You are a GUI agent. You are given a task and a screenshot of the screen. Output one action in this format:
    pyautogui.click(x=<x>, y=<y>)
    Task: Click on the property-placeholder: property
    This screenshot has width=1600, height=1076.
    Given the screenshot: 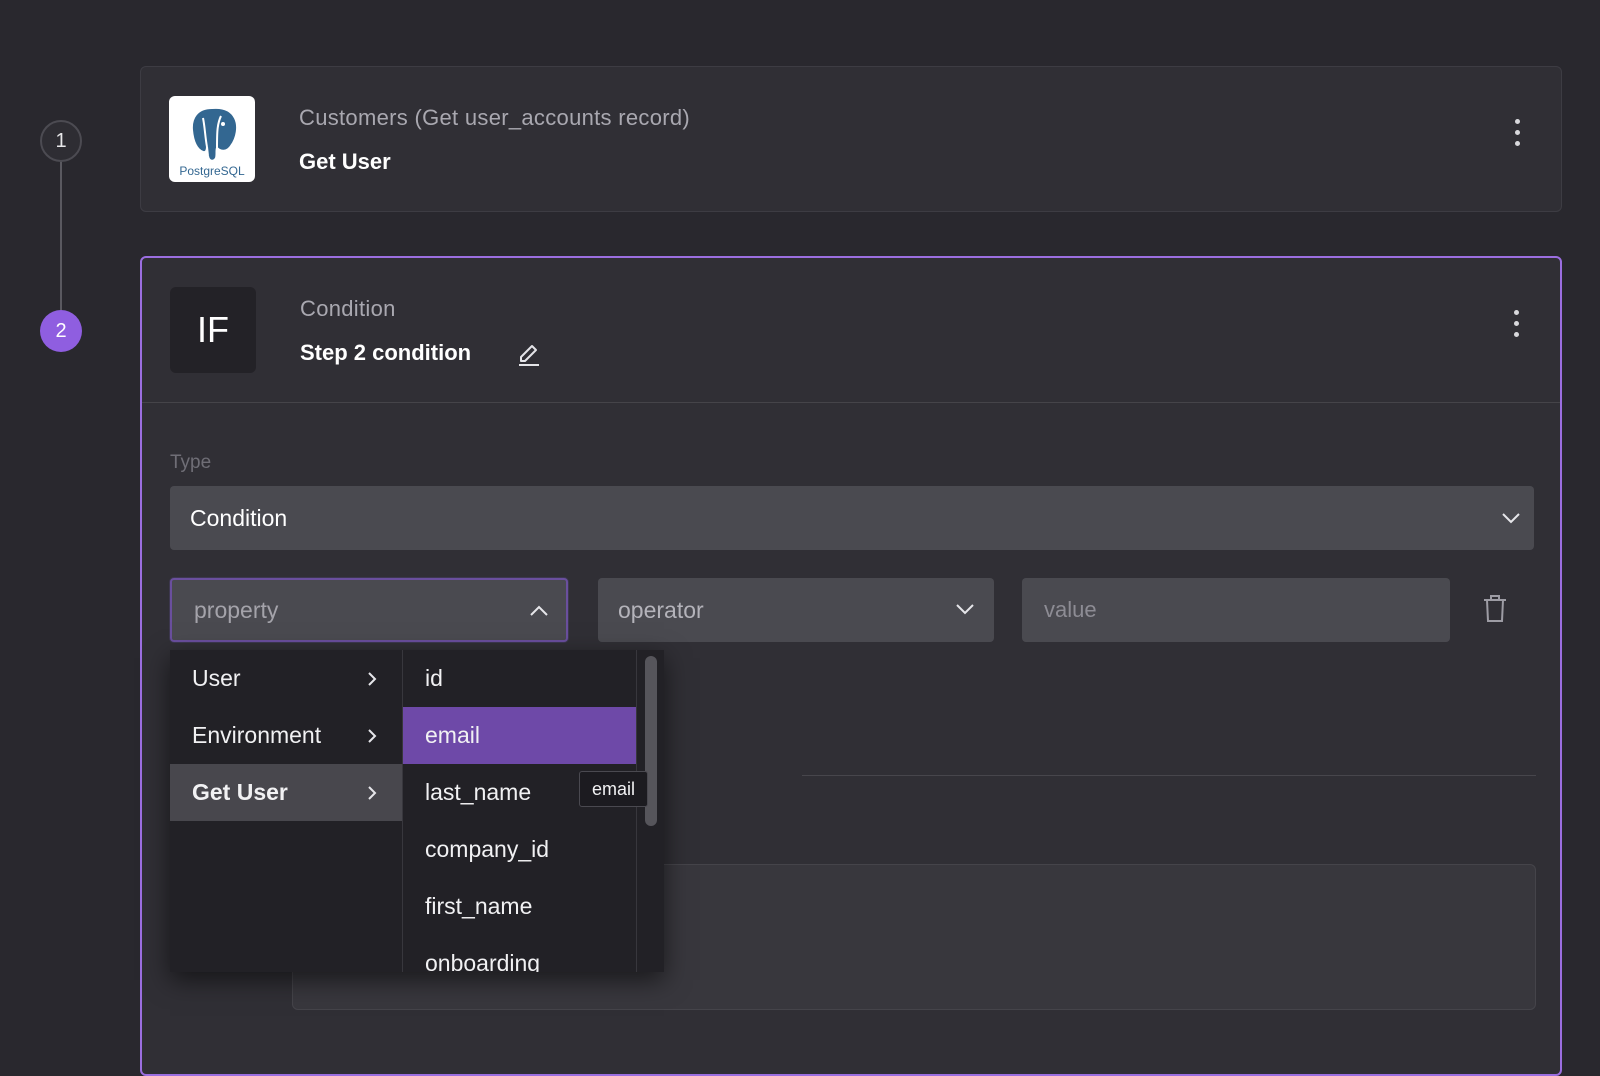 What is the action you would take?
    pyautogui.click(x=236, y=609)
    